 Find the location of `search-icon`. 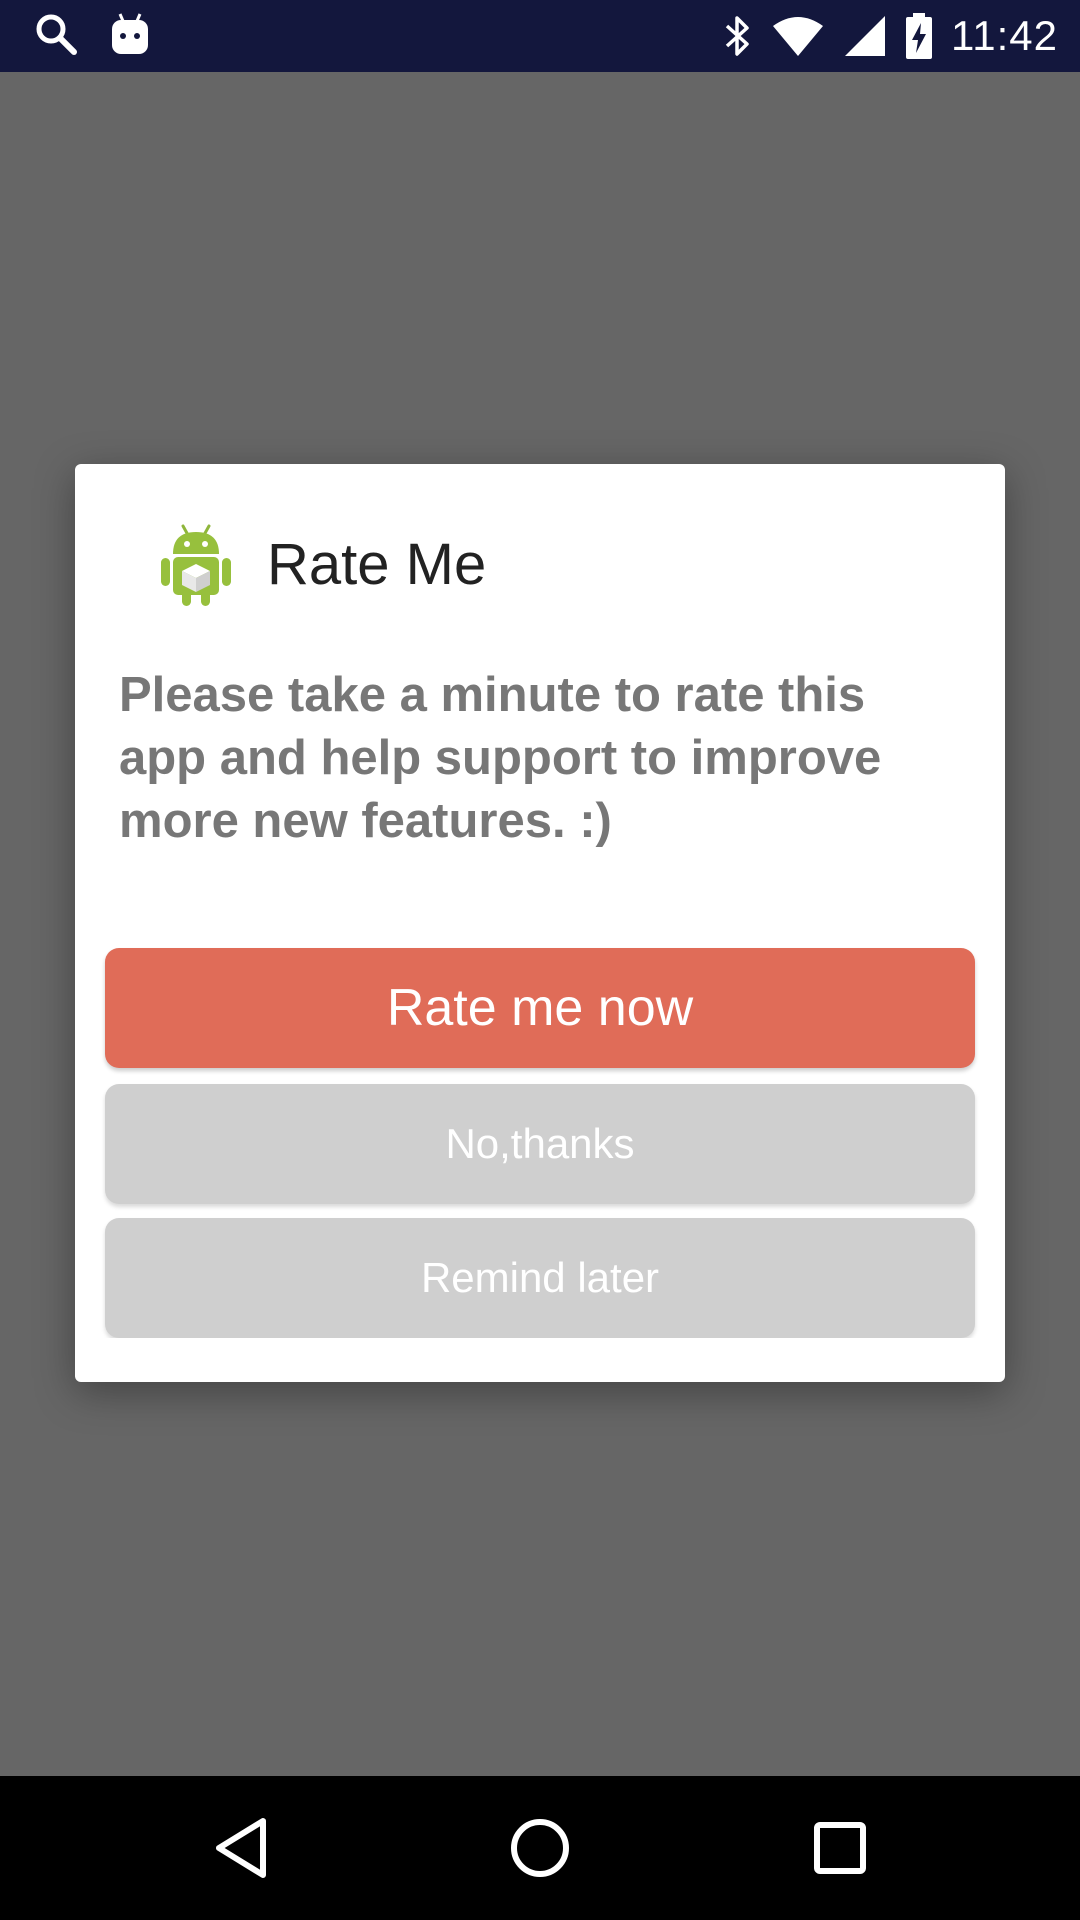

search-icon is located at coordinates (56, 34).